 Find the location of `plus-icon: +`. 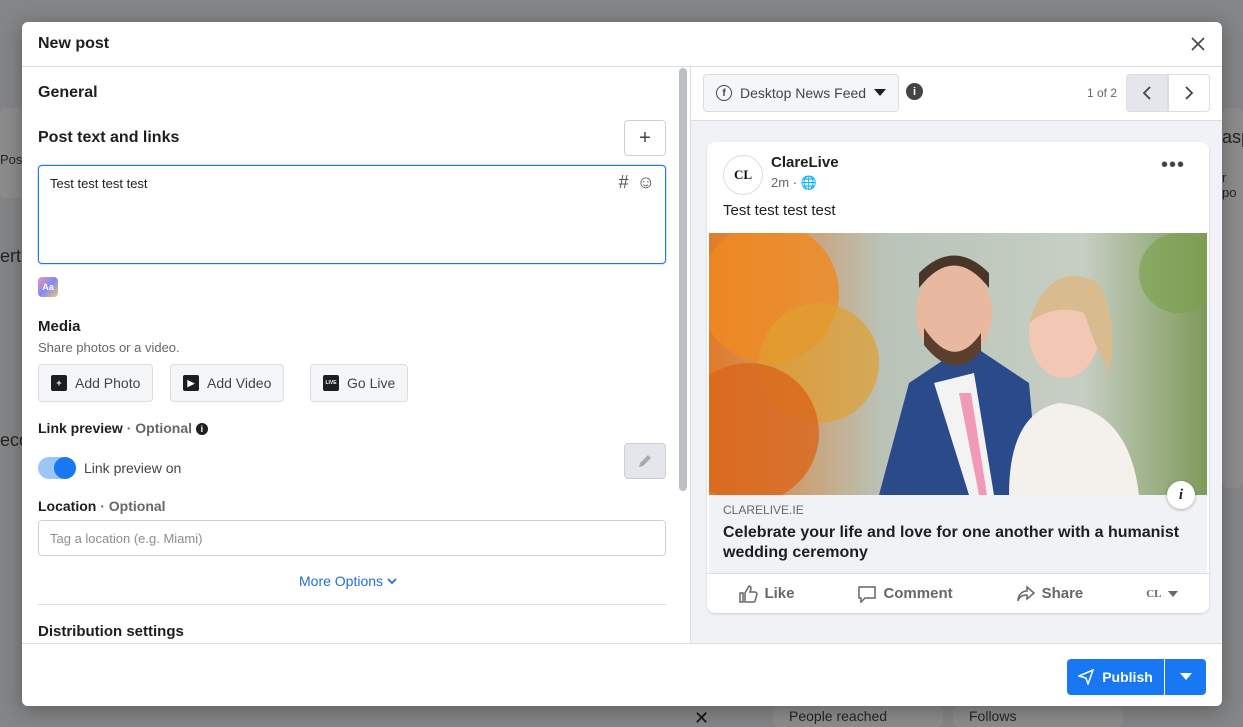

plus-icon: + is located at coordinates (645, 137).